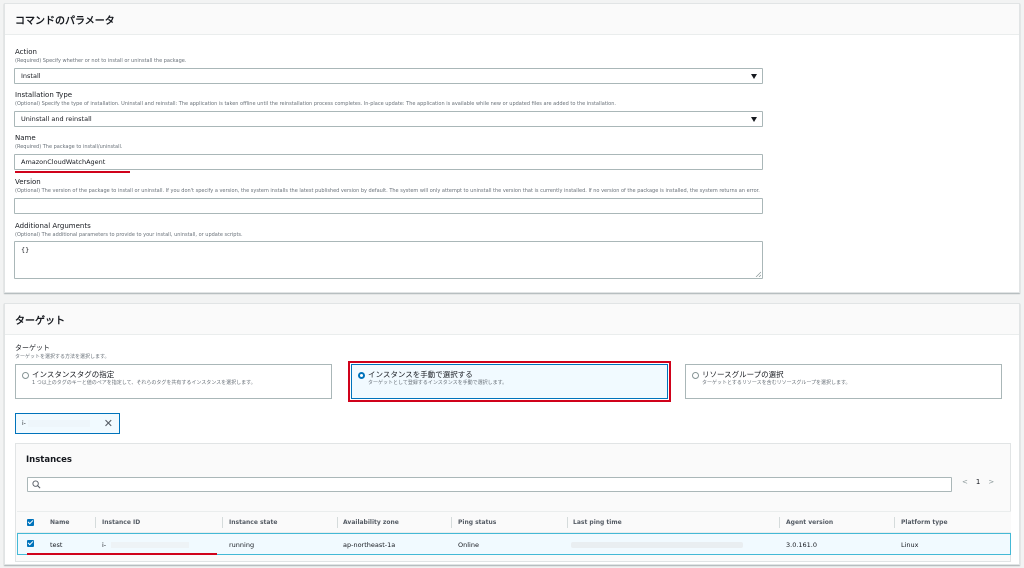 The width and height of the screenshot is (1024, 568). I want to click on page-number: 1, so click(978, 482).